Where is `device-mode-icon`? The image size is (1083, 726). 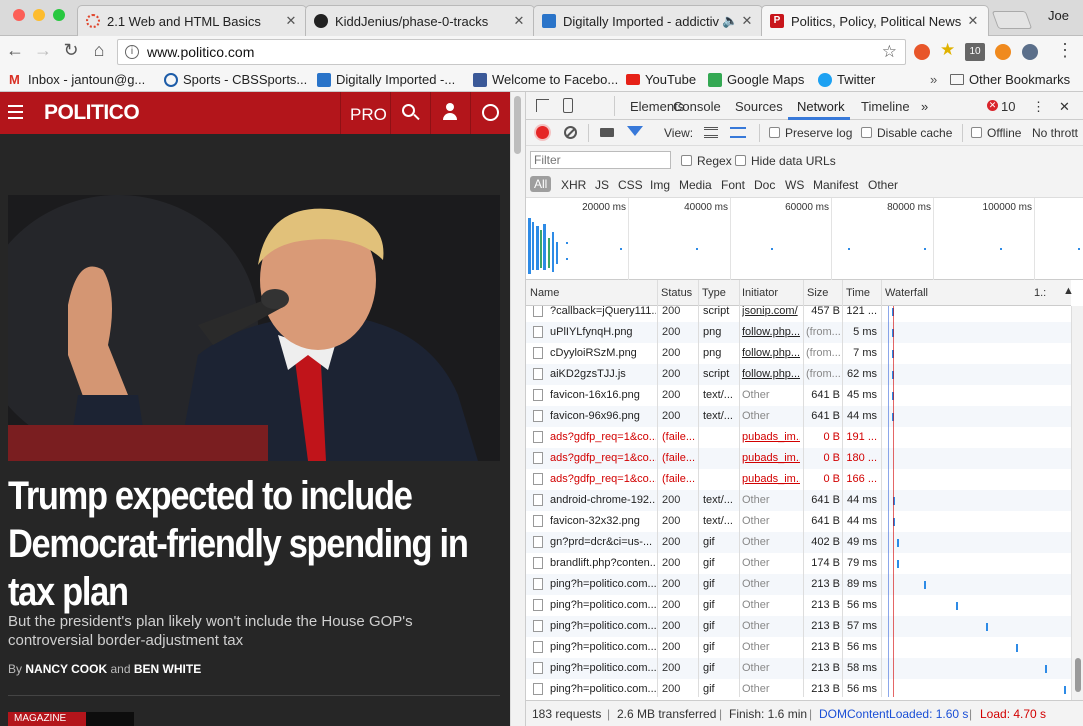
device-mode-icon is located at coordinates (568, 105).